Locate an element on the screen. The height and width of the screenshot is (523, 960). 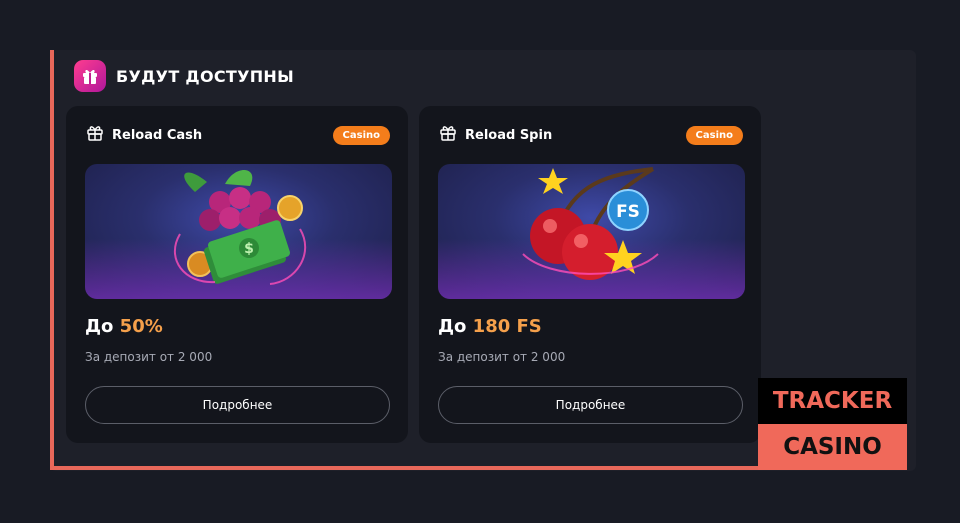
watermark-tracker: TRACKER is located at coordinates (832, 401).